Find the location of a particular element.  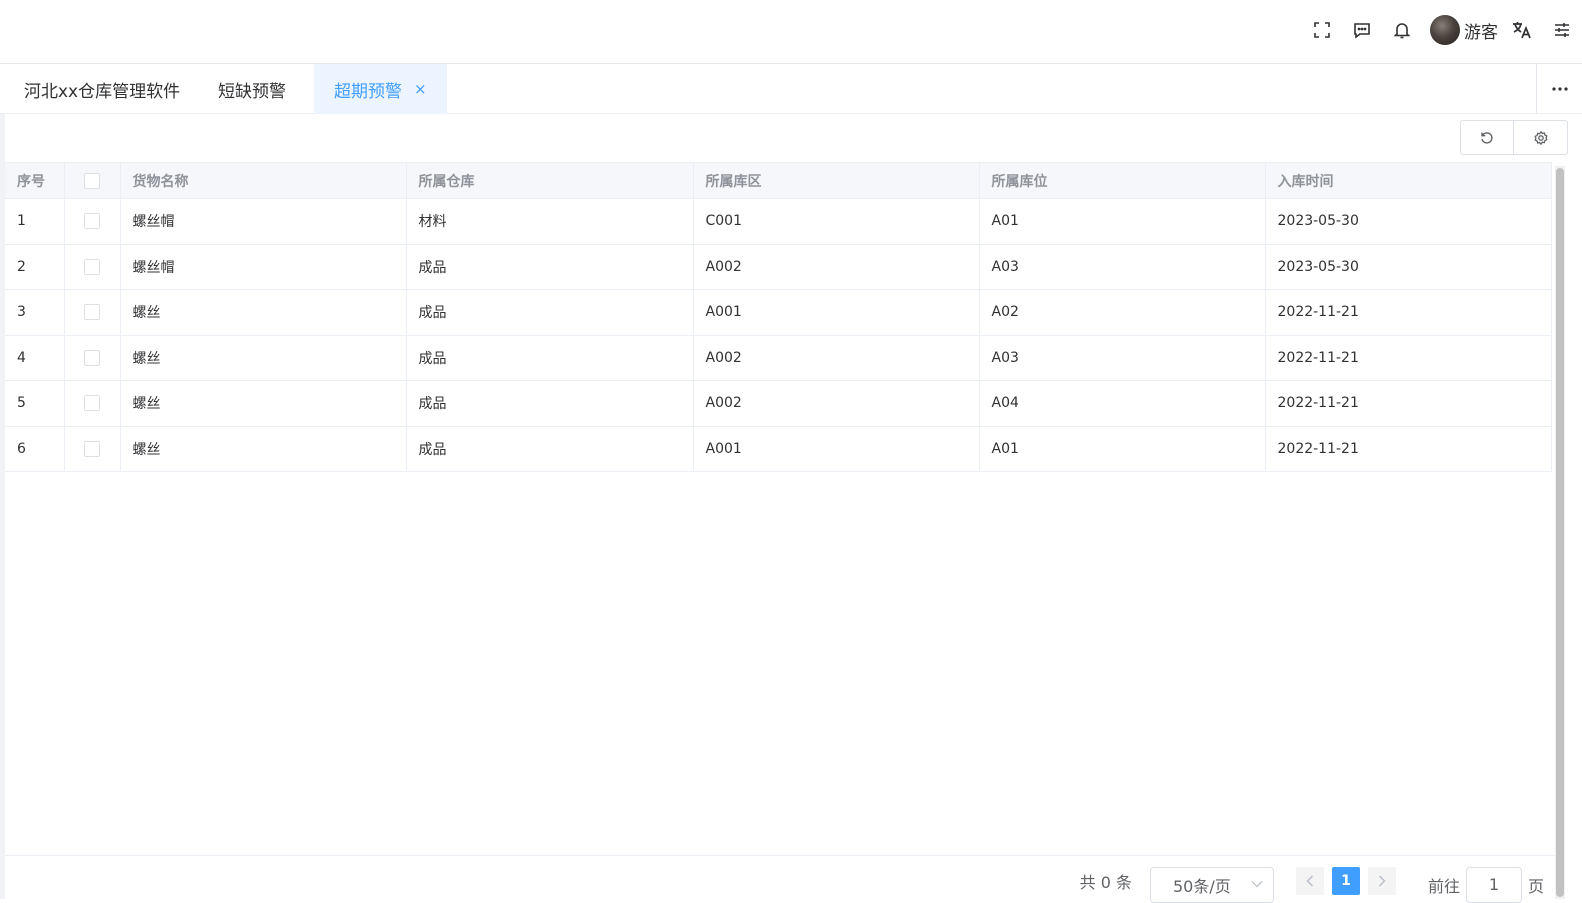

cell-location: A01 is located at coordinates (1122, 449).